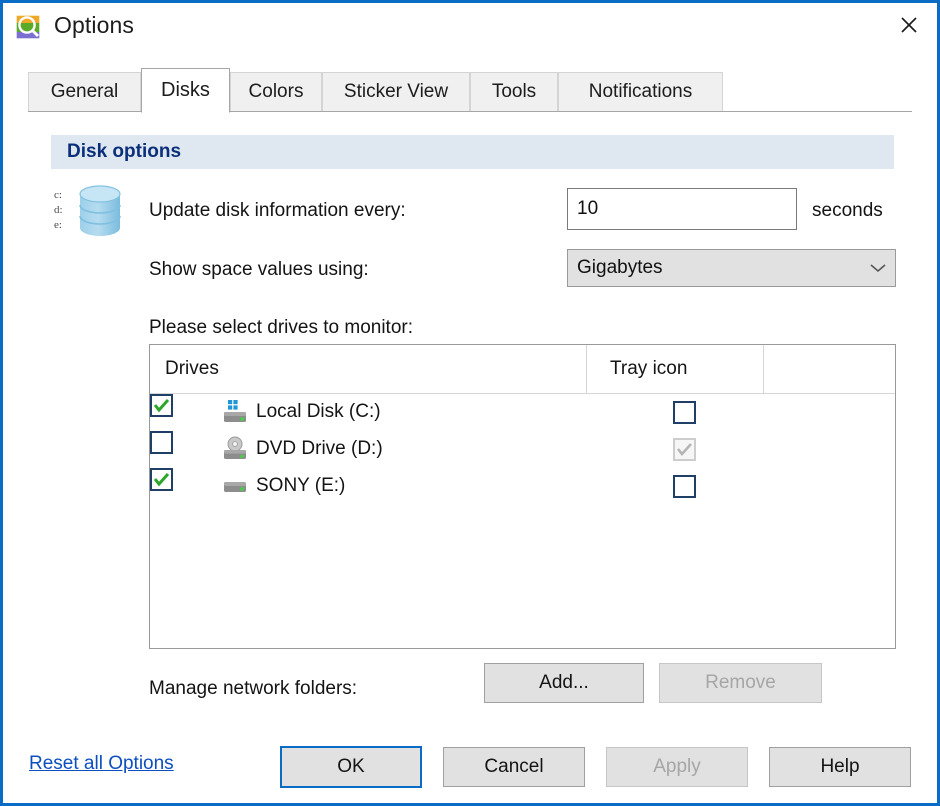  Describe the element at coordinates (58, 210) in the screenshot. I see `drive-letters-text: c: d: e:` at that location.